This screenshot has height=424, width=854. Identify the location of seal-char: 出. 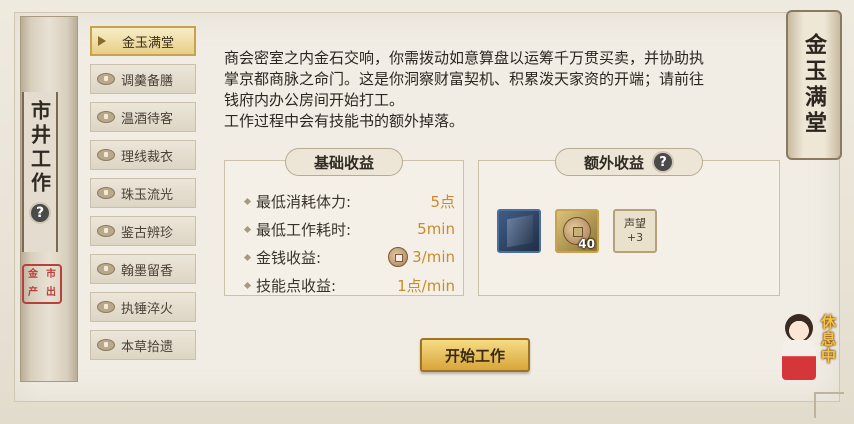
(51, 292).